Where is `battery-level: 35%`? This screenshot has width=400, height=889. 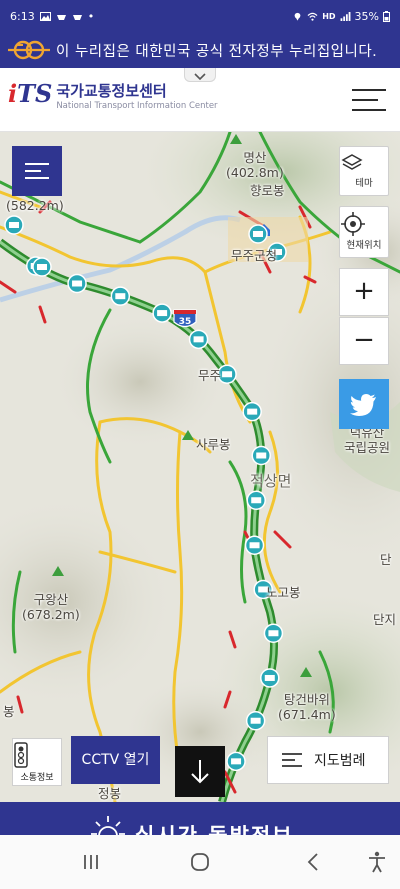 battery-level: 35% is located at coordinates (366, 16).